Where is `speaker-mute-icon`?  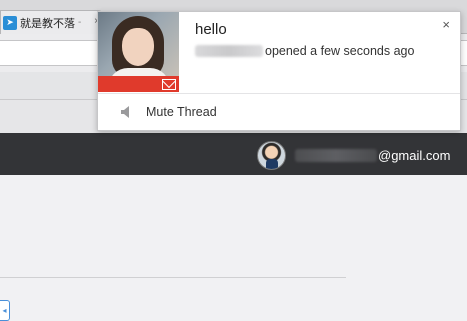 speaker-mute-icon is located at coordinates (125, 112).